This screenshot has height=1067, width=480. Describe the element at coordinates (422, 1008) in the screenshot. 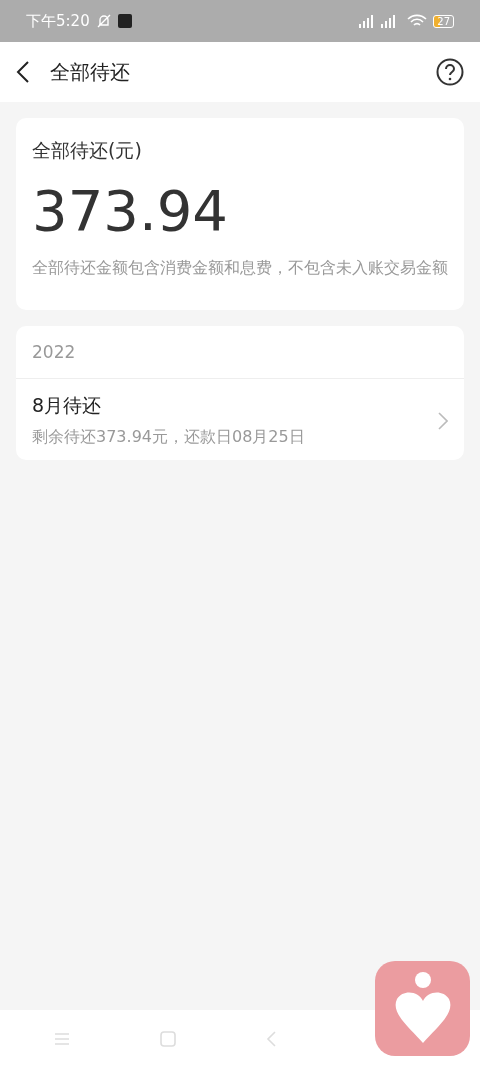

I see `floating-app-button` at that location.